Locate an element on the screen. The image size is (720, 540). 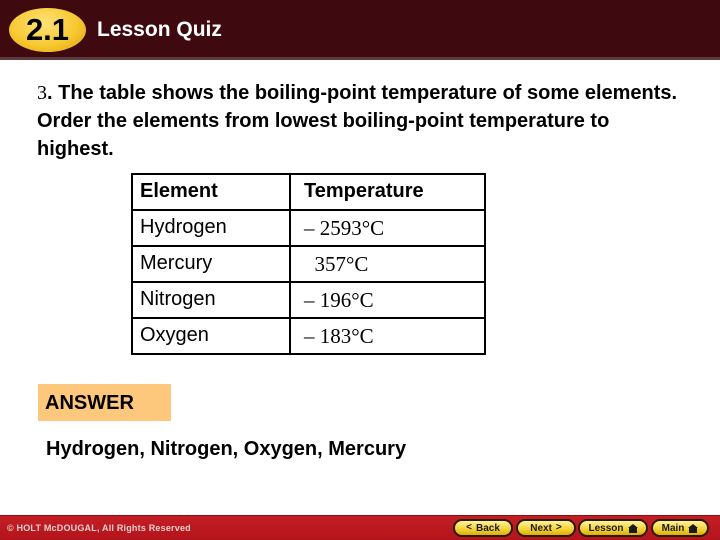
header-temperature: Temperature is located at coordinates (364, 191).